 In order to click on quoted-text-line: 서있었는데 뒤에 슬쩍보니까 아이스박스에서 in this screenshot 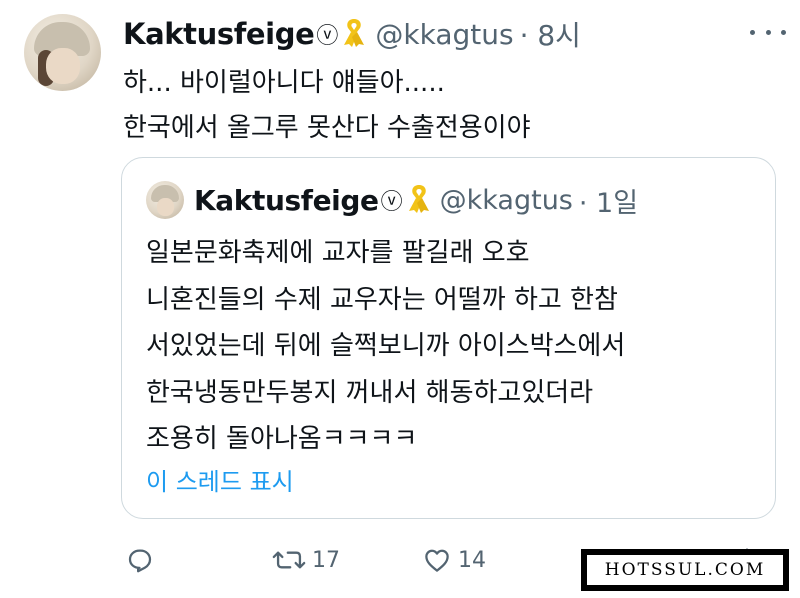, I will do `click(386, 346)`.